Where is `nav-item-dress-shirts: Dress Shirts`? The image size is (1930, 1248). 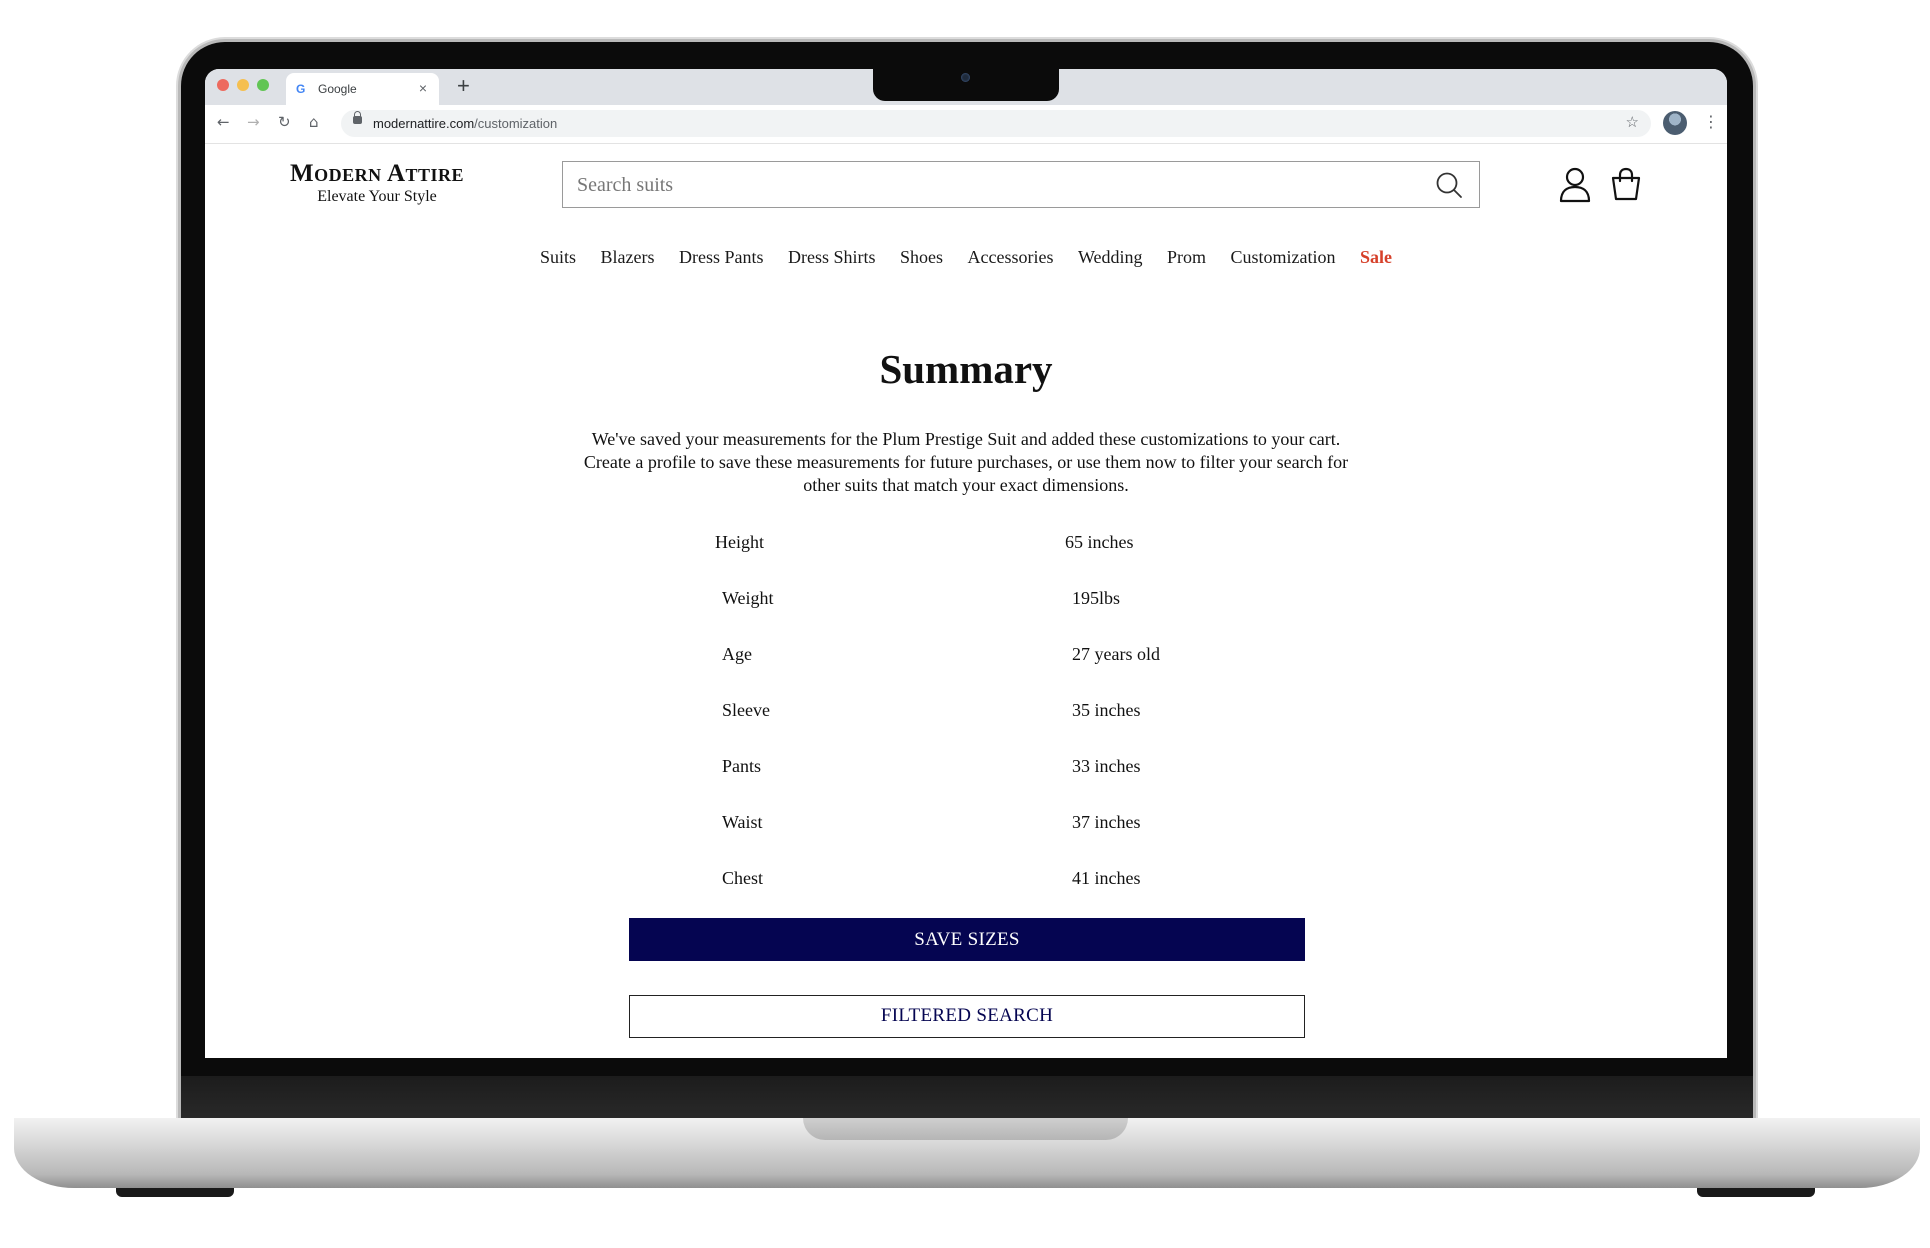 nav-item-dress-shirts: Dress Shirts is located at coordinates (832, 257).